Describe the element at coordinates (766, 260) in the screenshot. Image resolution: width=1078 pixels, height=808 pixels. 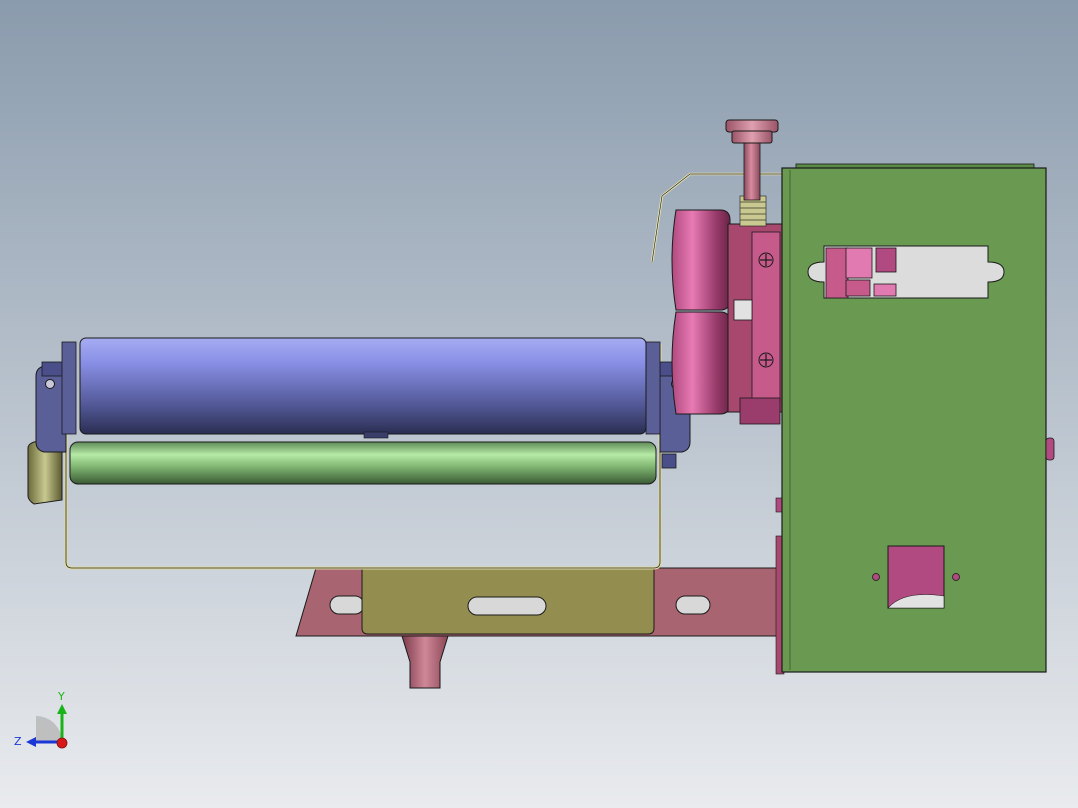
I see `upper-screw-icon` at that location.